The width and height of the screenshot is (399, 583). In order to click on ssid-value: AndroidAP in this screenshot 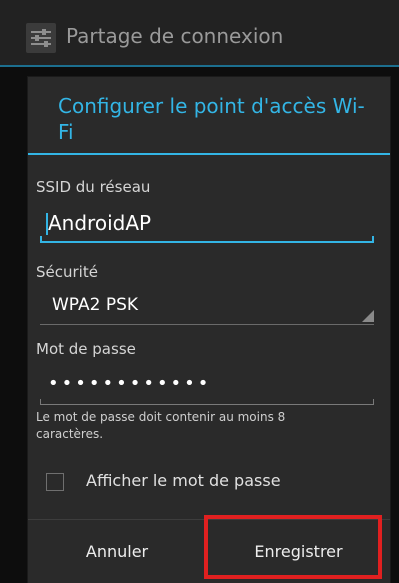, I will do `click(100, 223)`.